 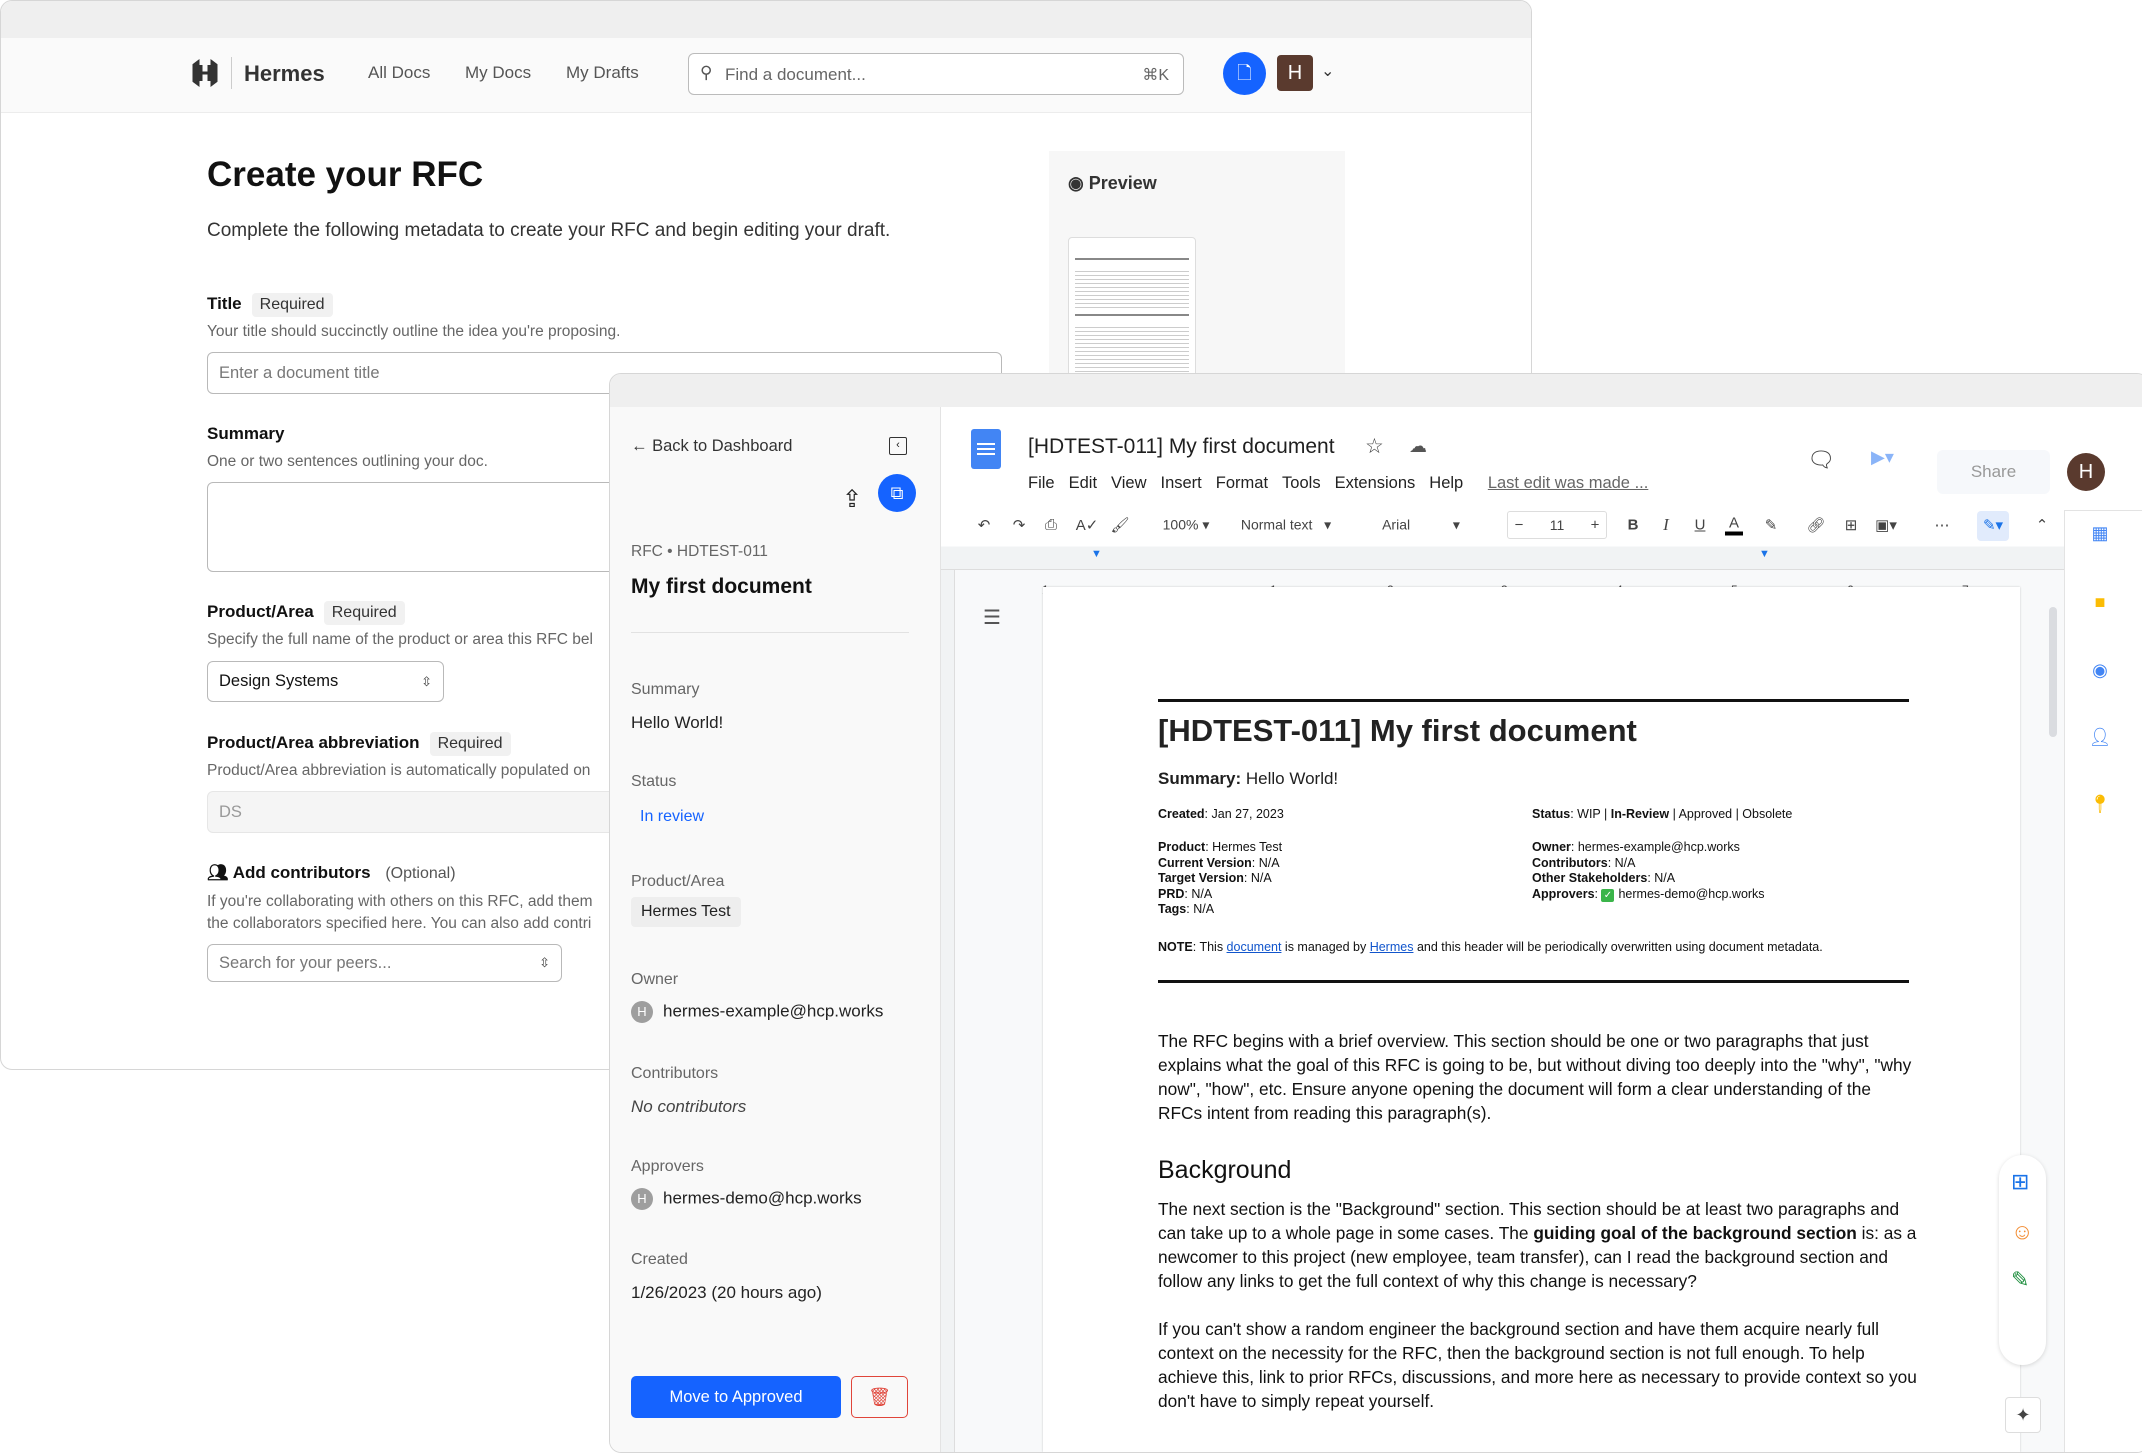 What do you see at coordinates (1557, 525) in the screenshot?
I see `font-size-input: 11` at bounding box center [1557, 525].